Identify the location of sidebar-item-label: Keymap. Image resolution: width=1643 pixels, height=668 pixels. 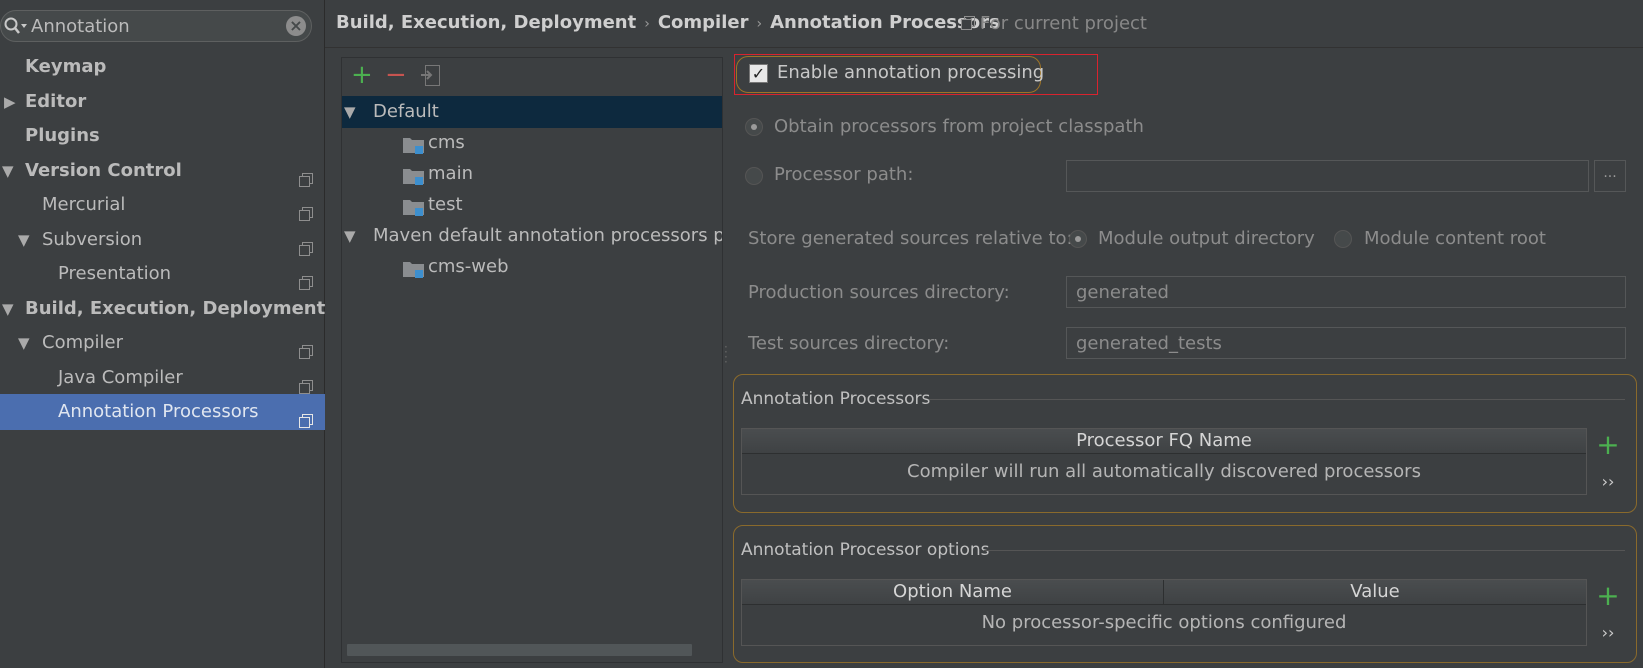
(66, 66).